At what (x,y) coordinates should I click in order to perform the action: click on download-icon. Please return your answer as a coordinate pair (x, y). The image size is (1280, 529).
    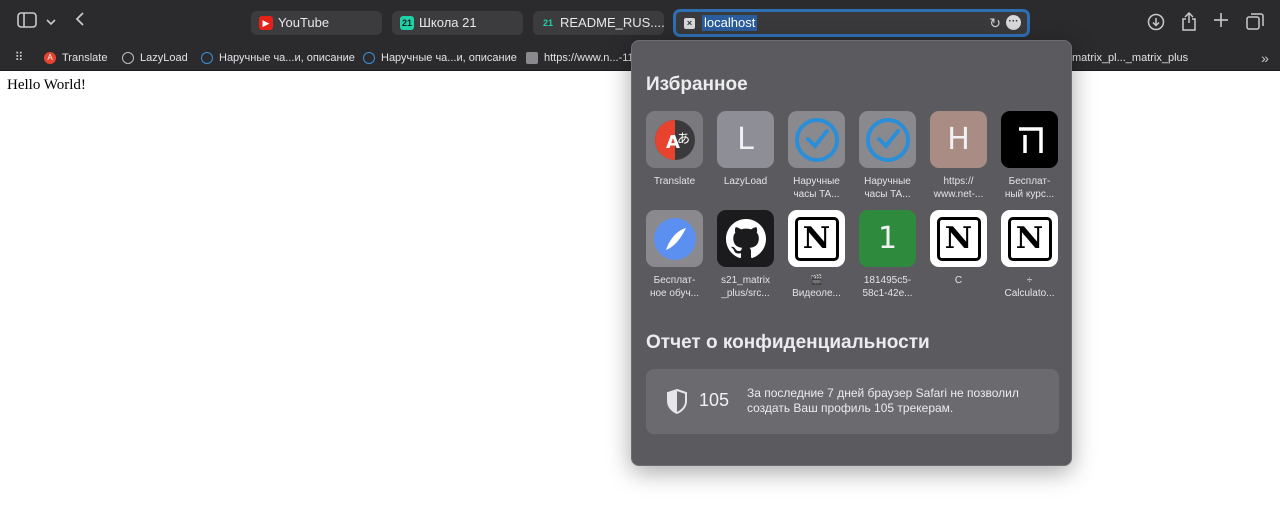
    Looking at the image, I should click on (1156, 25).